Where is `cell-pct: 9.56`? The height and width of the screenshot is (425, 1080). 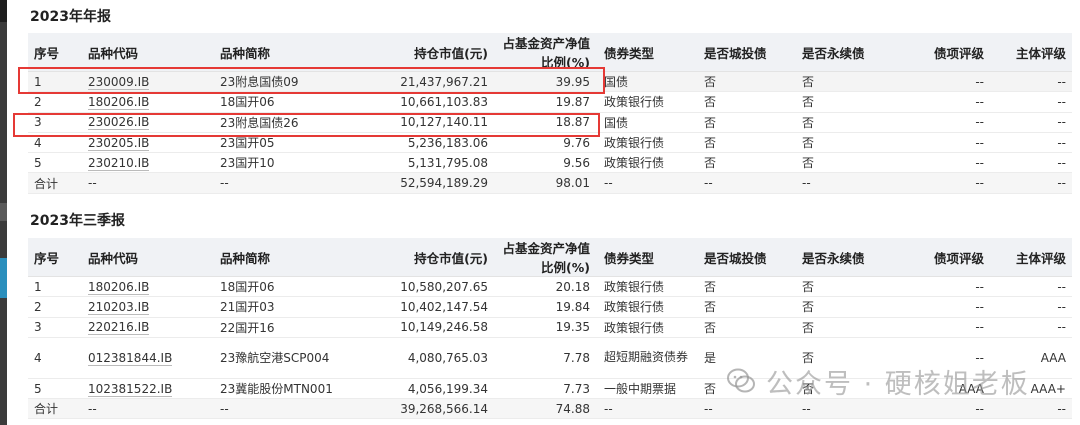 cell-pct: 9.56 is located at coordinates (546, 163).